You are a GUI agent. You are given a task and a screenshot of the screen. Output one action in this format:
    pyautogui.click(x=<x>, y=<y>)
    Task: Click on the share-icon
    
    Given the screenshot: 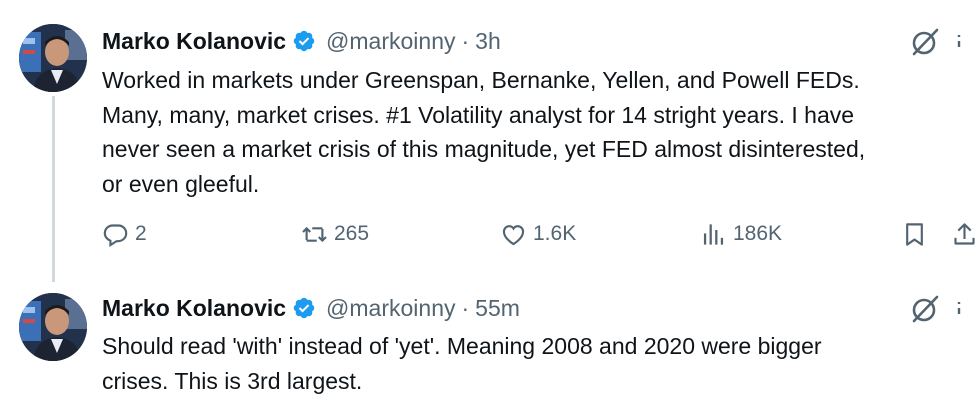 What is the action you would take?
    pyautogui.click(x=964, y=233)
    